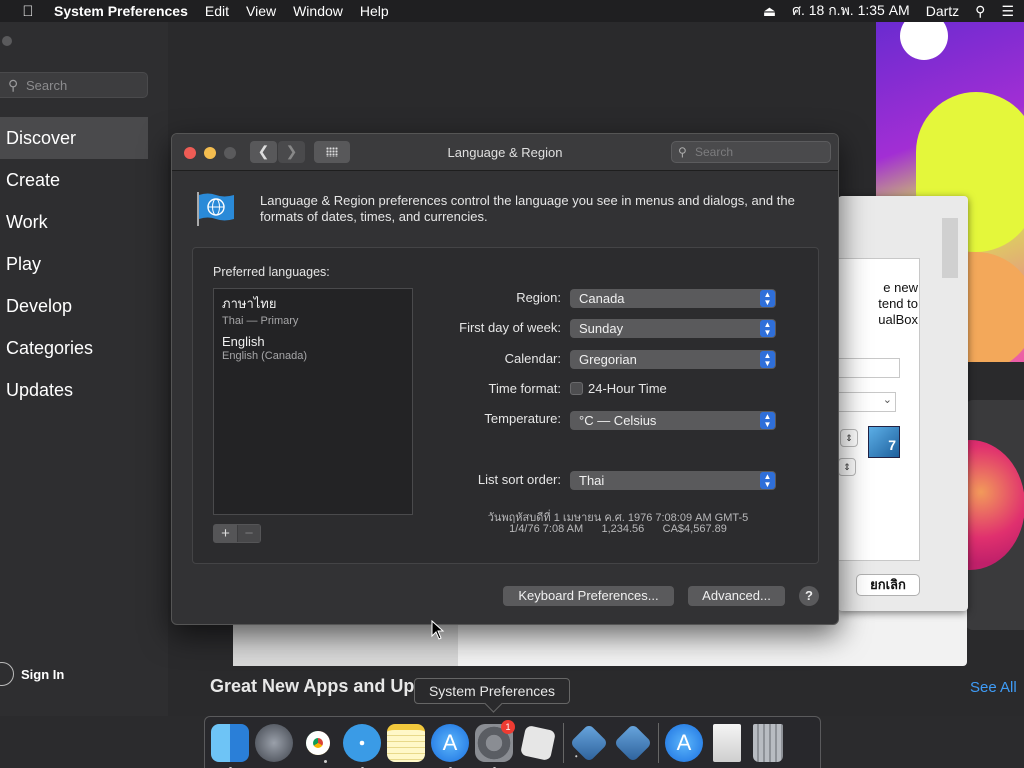 Image resolution: width=1024 pixels, height=768 pixels. Describe the element at coordinates (673, 420) in the screenshot. I see `temperature-popup: °C — Celsius ▲ ▼` at that location.